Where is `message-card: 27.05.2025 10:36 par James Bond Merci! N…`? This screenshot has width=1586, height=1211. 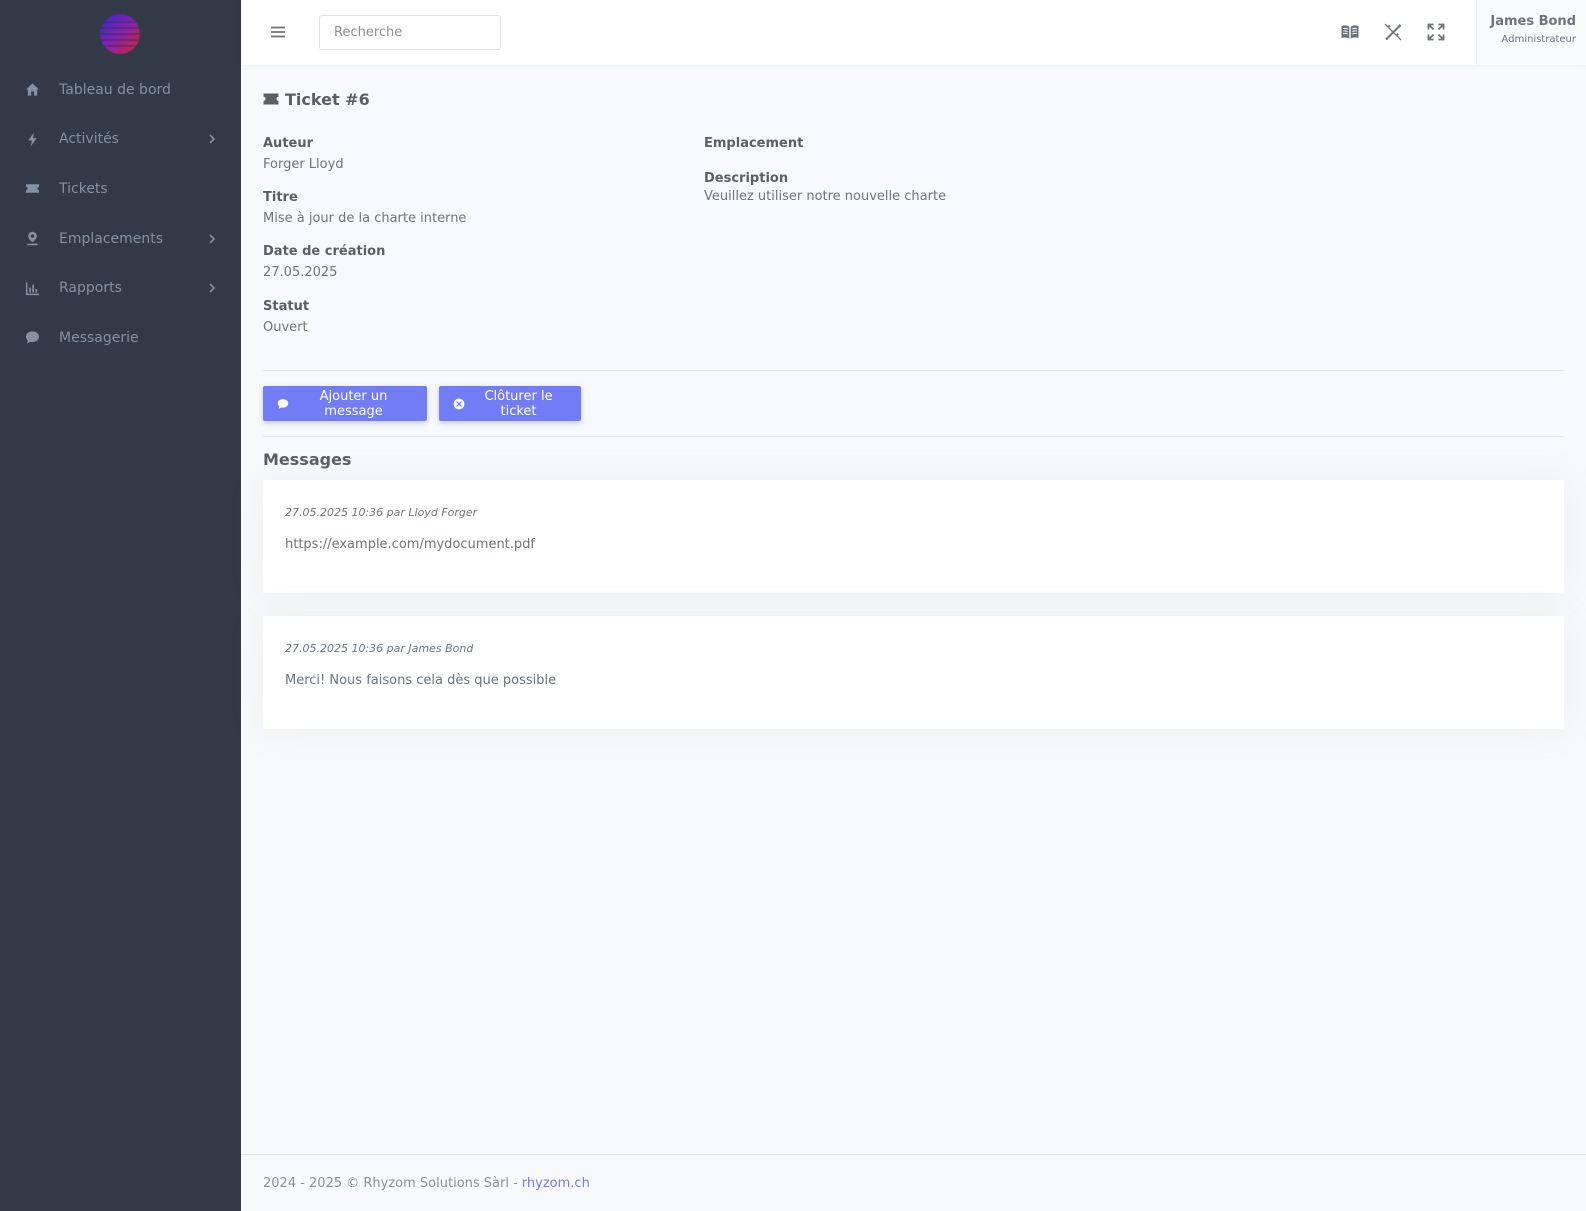
message-card: 27.05.2025 10:36 par James Bond Merci! N… is located at coordinates (913, 672).